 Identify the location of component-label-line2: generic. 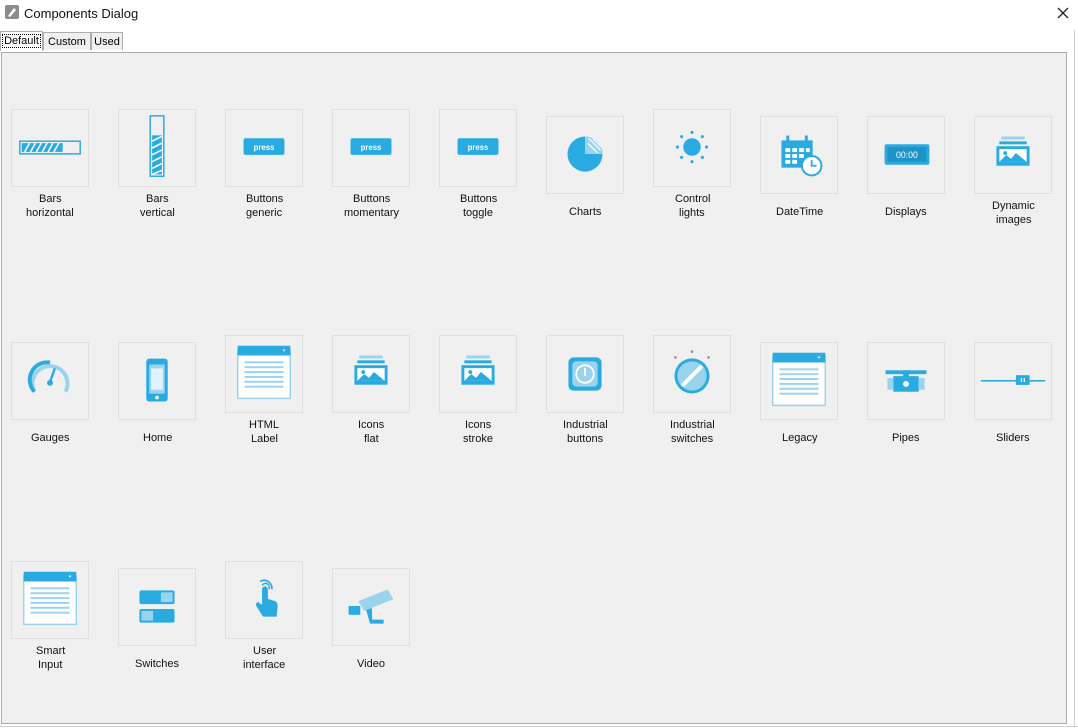
(264, 213).